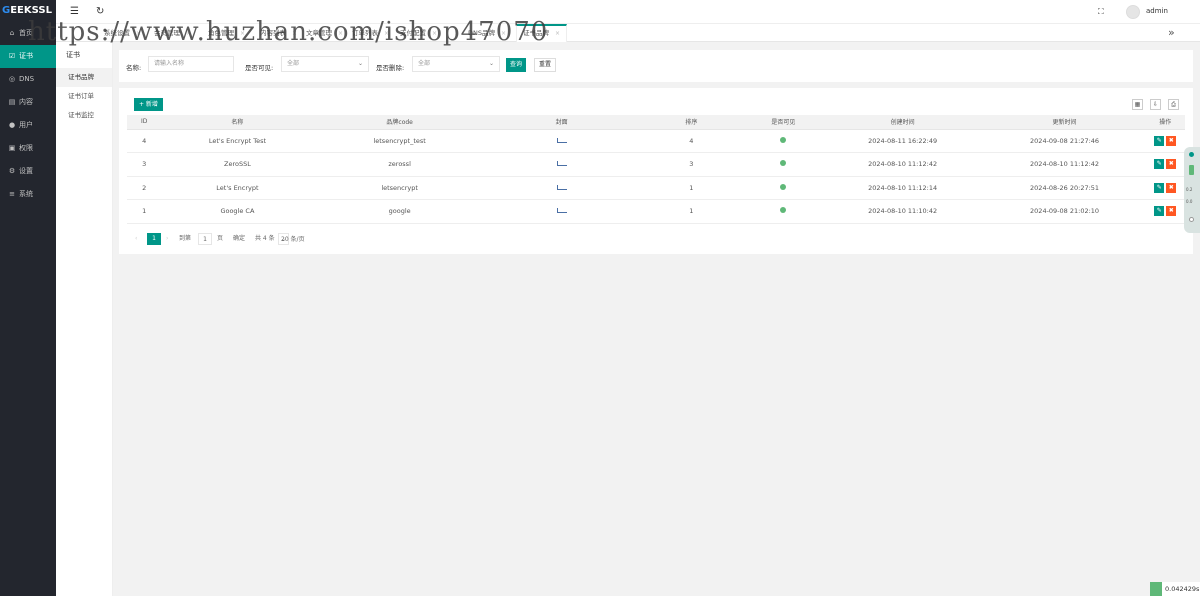  I want to click on tab-2: 角色管理 ×, so click(226, 33).